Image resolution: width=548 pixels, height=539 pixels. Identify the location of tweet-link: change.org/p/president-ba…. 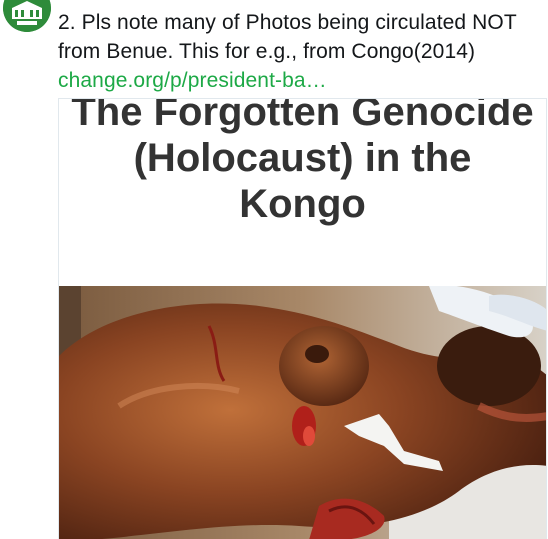
(192, 80).